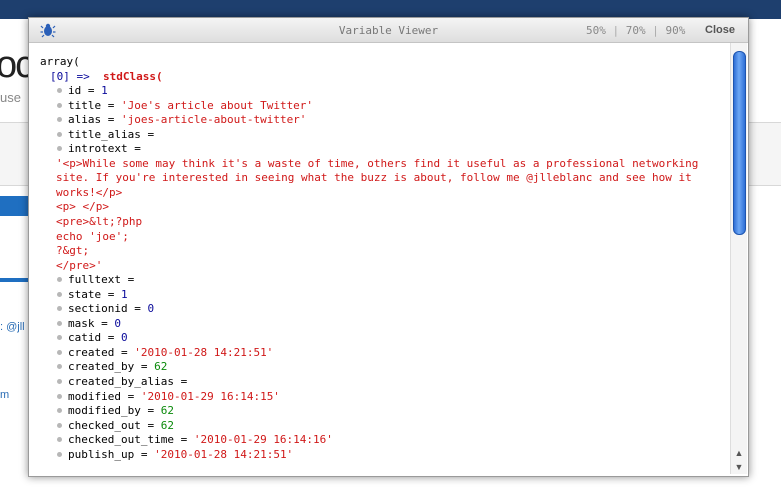 This screenshot has width=781, height=491. What do you see at coordinates (676, 30) in the screenshot?
I see `zoom-90-button: 90%` at bounding box center [676, 30].